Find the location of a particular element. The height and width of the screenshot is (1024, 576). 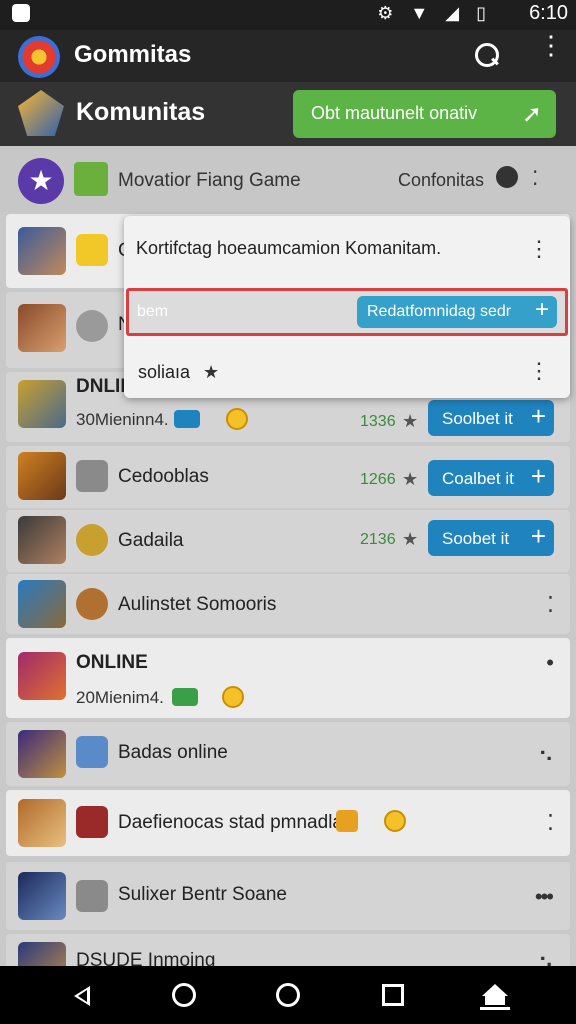

hero-action-button: Obt mautunelt onativ ➚ is located at coordinates (424, 114).